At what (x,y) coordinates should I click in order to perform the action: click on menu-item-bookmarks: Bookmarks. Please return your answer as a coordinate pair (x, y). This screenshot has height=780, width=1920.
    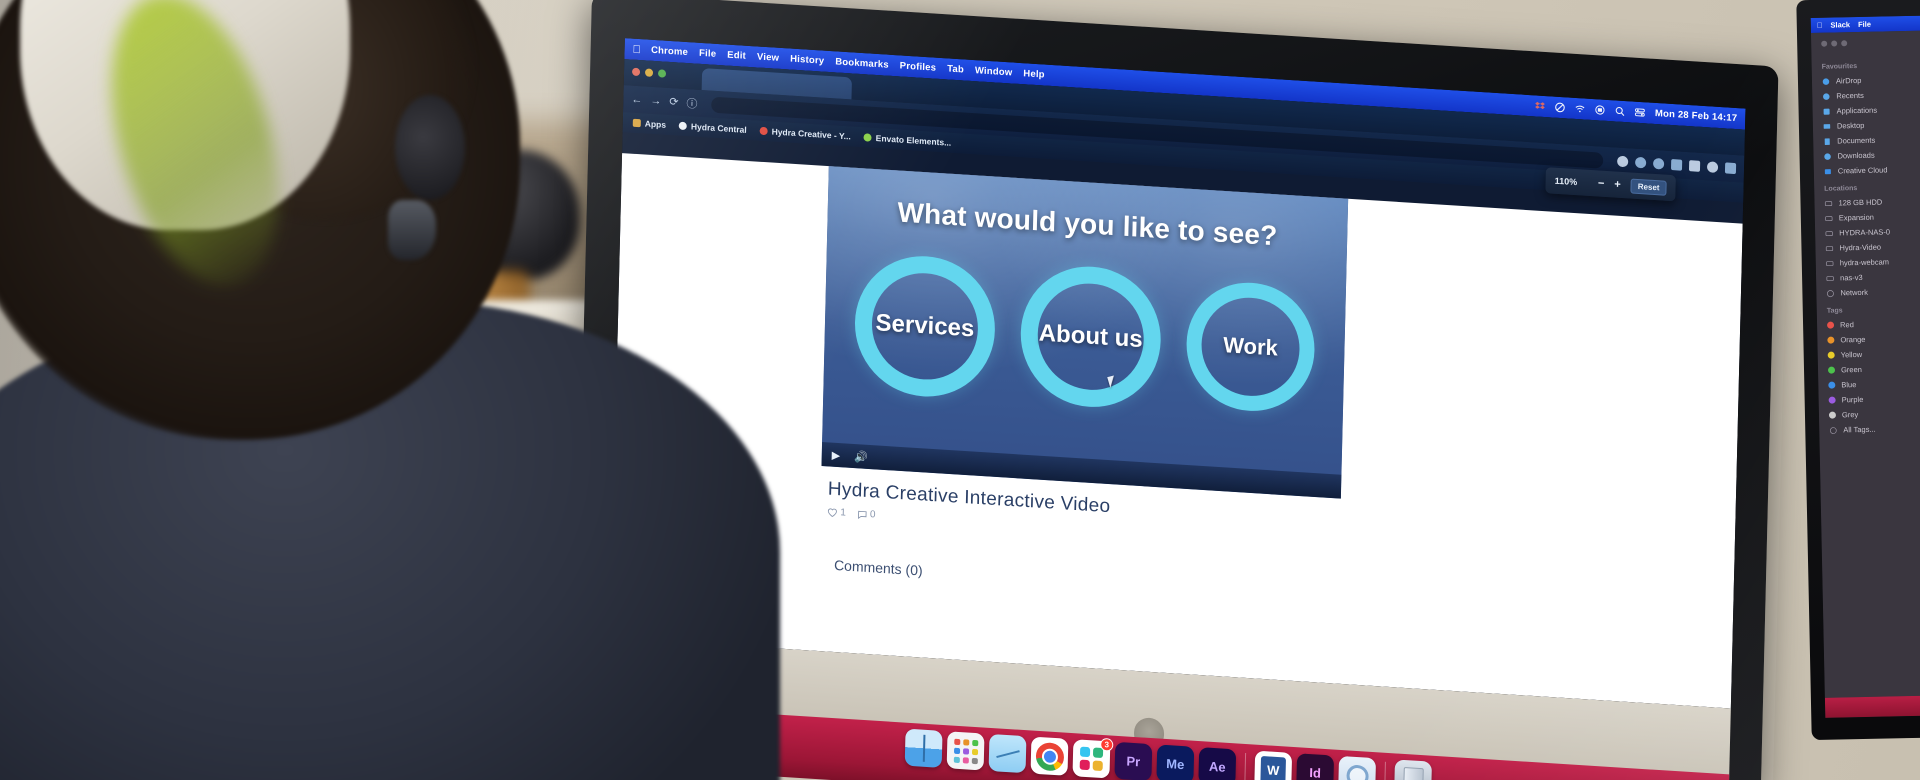
    Looking at the image, I should click on (862, 63).